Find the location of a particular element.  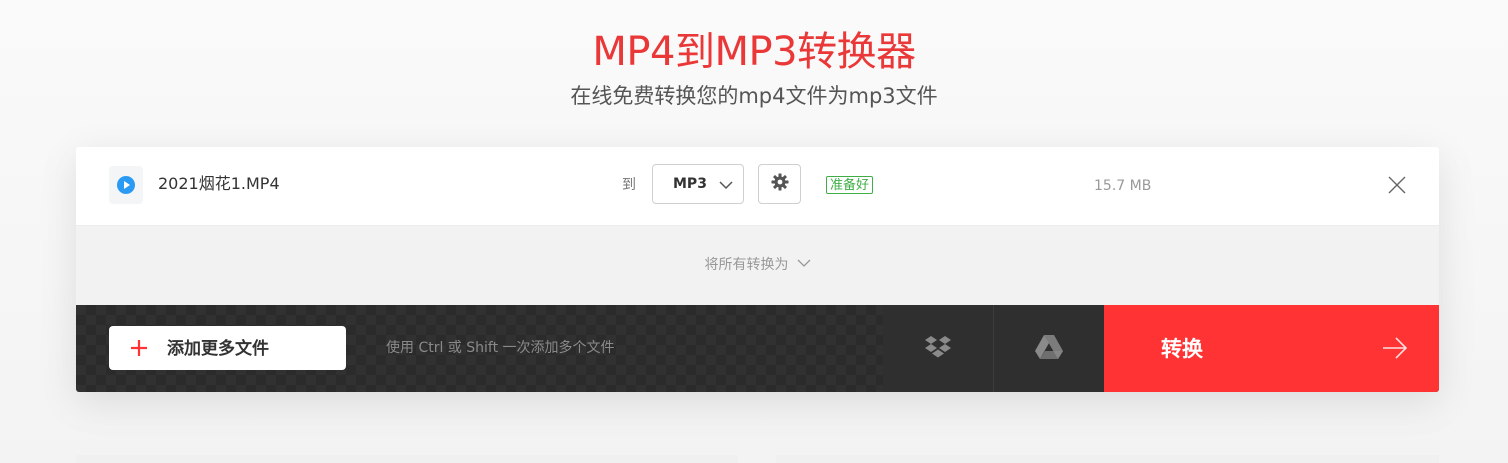

file-name: 2021烟花1.MP4 is located at coordinates (219, 183).